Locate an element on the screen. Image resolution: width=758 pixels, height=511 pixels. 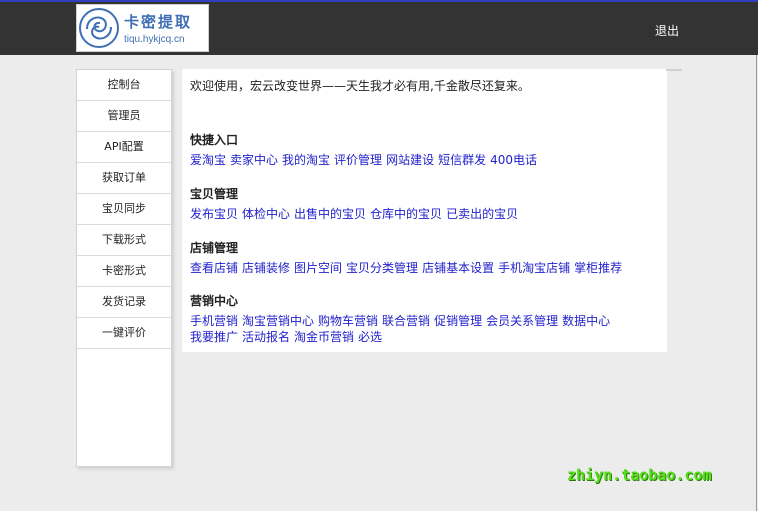
link-row: 爱淘宝 卖家中心 我的淘宝 评价管理 网站建设 短信群发 400电话 is located at coordinates (365, 160).